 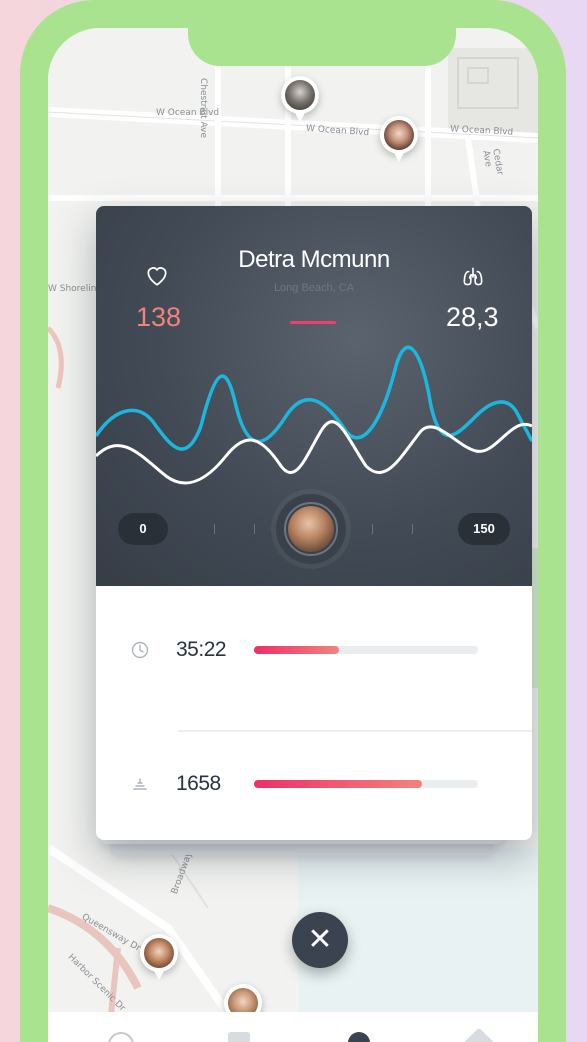 What do you see at coordinates (140, 784) in the screenshot?
I see `distance-icon` at bounding box center [140, 784].